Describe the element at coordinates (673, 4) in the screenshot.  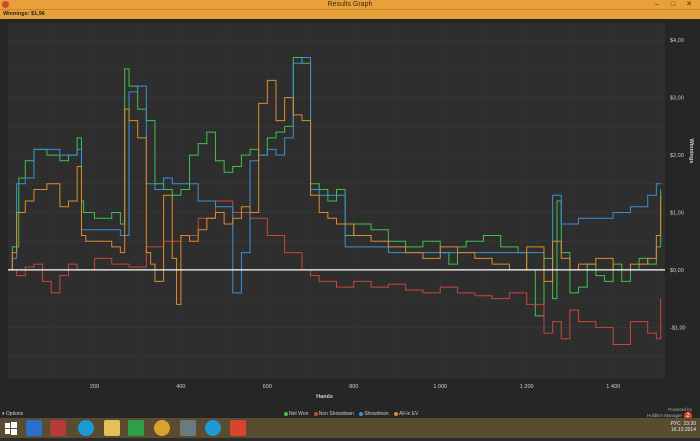
I see `maximize-button: □` at that location.